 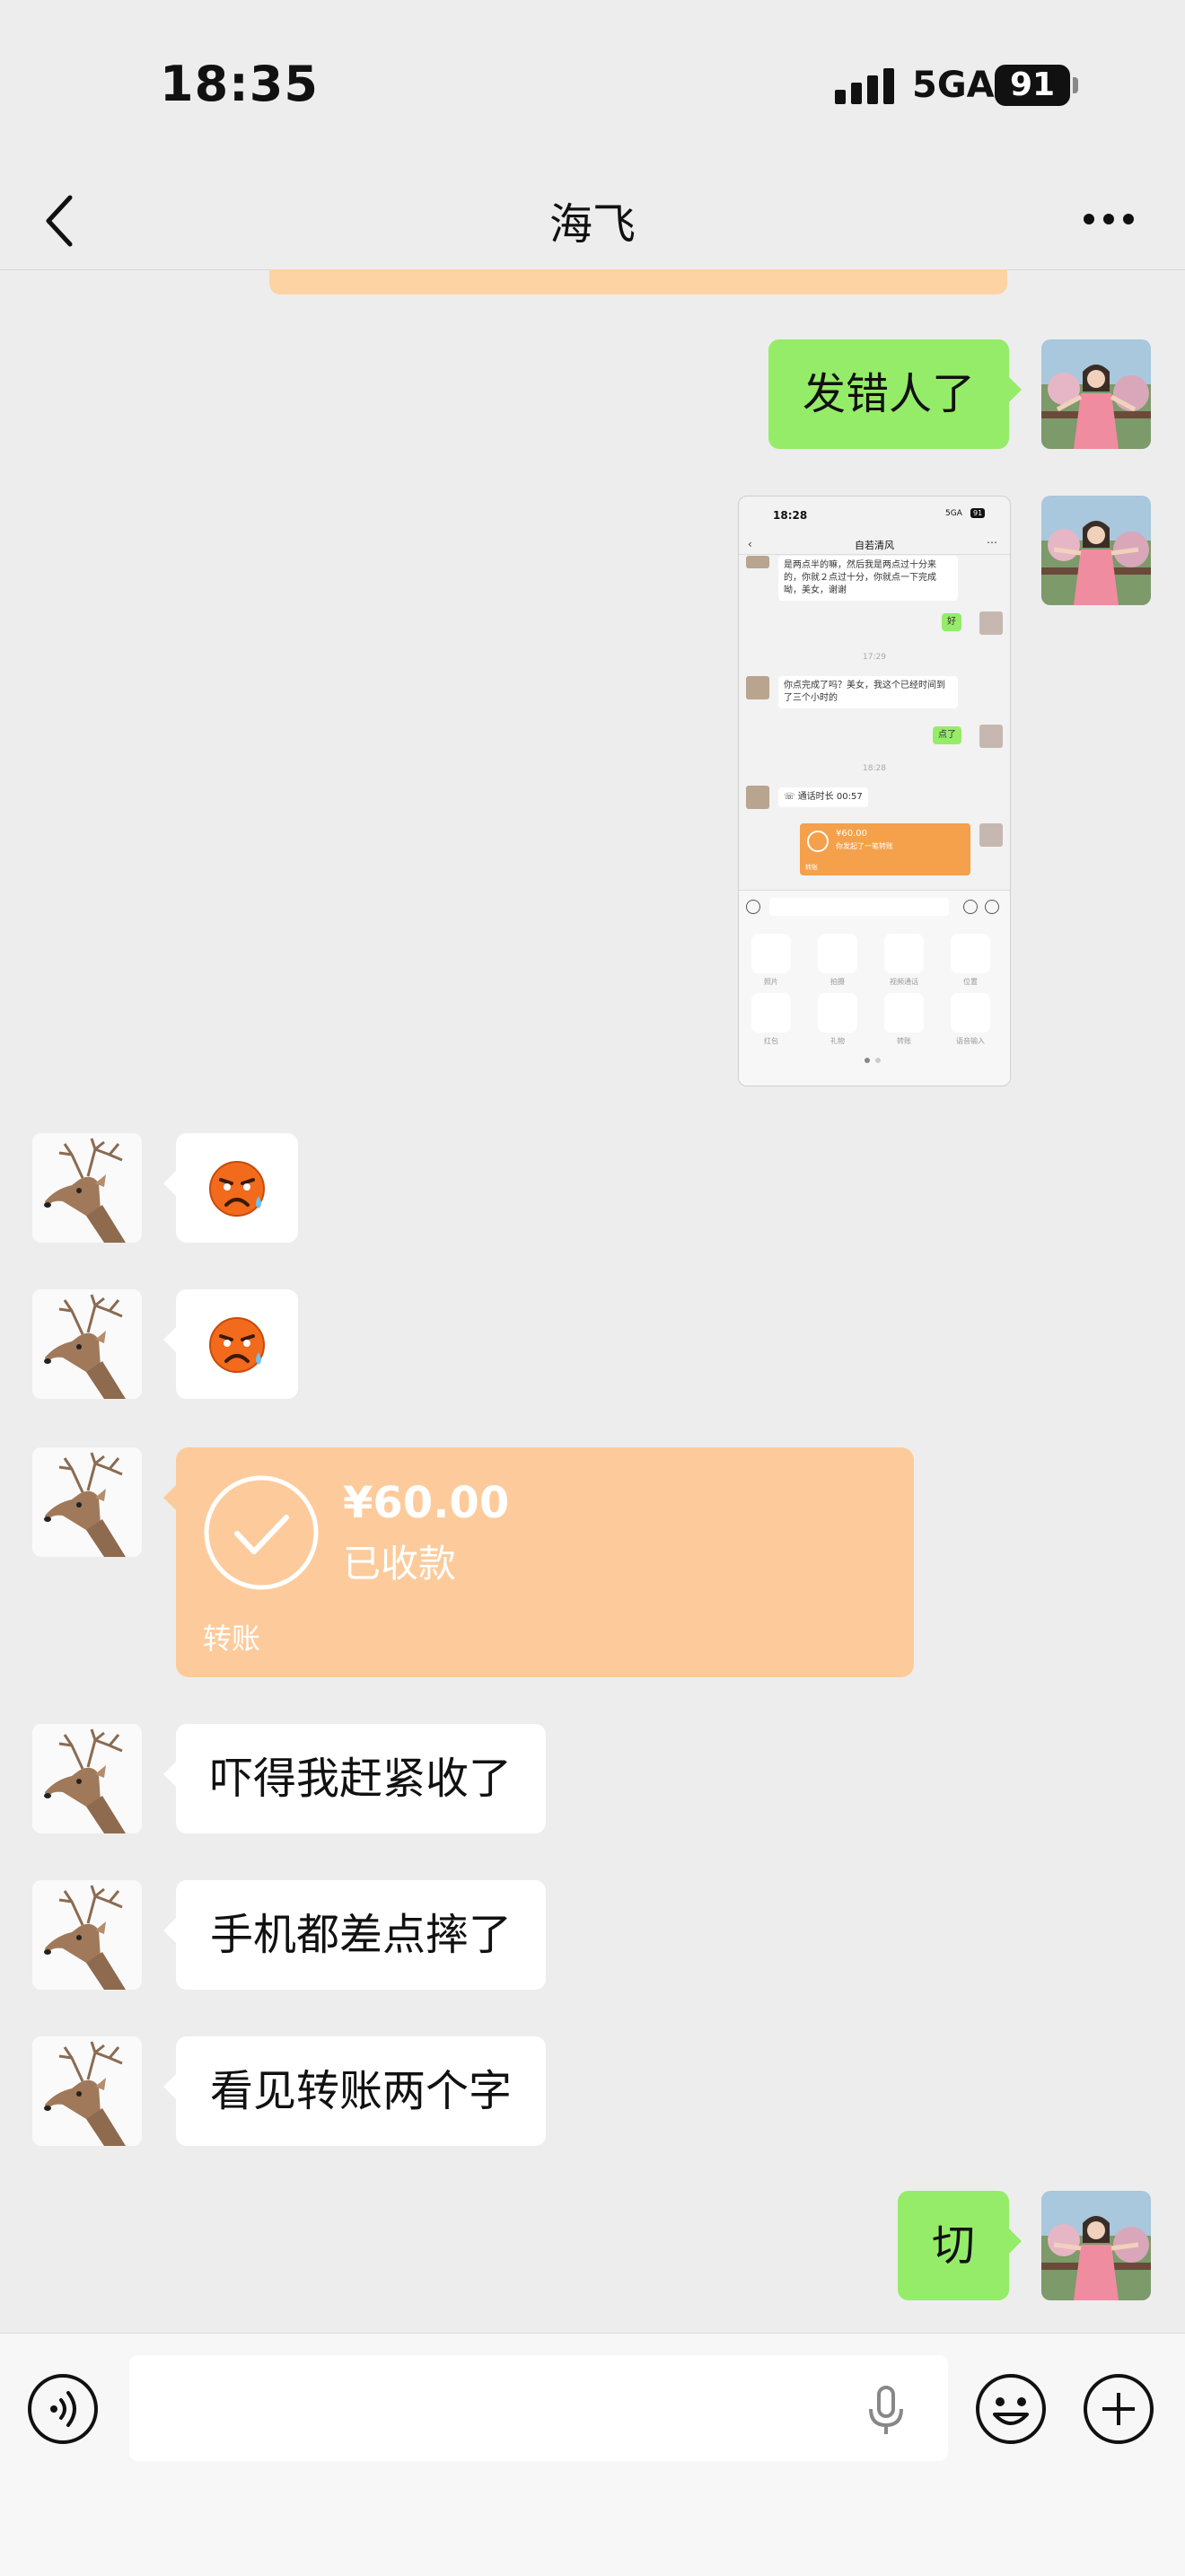 I want to click on voice-input-icon, so click(x=63, y=2409).